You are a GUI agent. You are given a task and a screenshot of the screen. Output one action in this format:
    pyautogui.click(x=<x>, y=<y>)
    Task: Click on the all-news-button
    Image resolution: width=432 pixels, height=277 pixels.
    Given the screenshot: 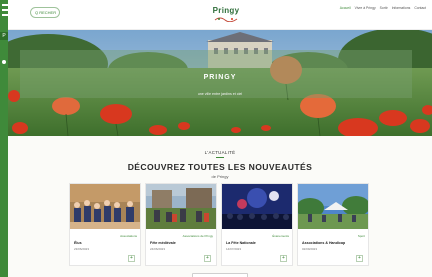 What is the action you would take?
    pyautogui.click(x=220, y=275)
    